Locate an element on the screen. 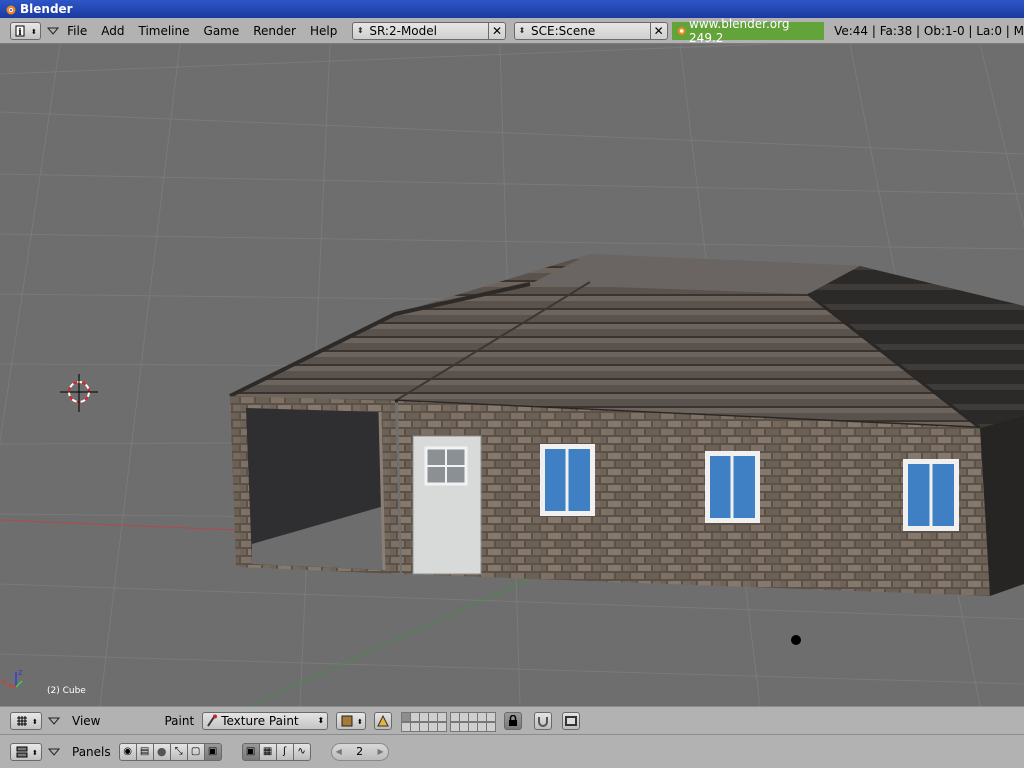 Image resolution: width=1024 pixels, height=768 pixels. menu-file: File is located at coordinates (77, 31).